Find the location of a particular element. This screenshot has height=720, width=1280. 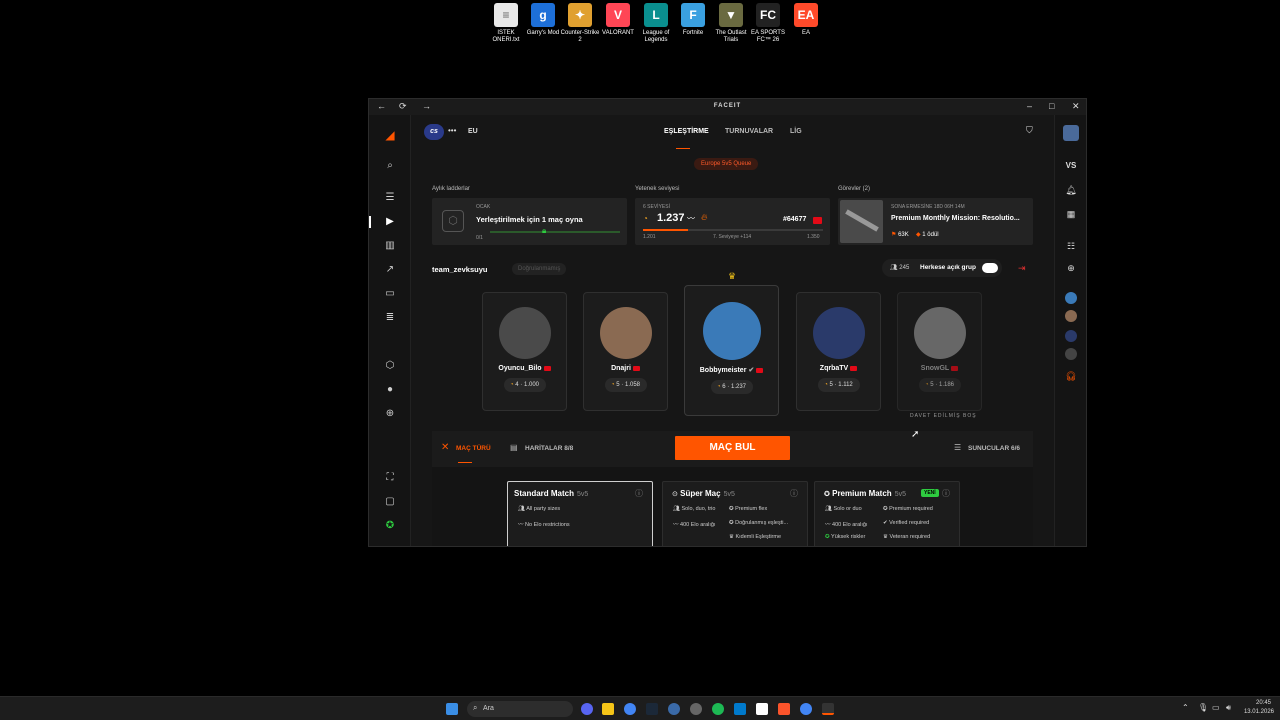

tray-chevron-icon: ⌃ is located at coordinates (1185, 707).